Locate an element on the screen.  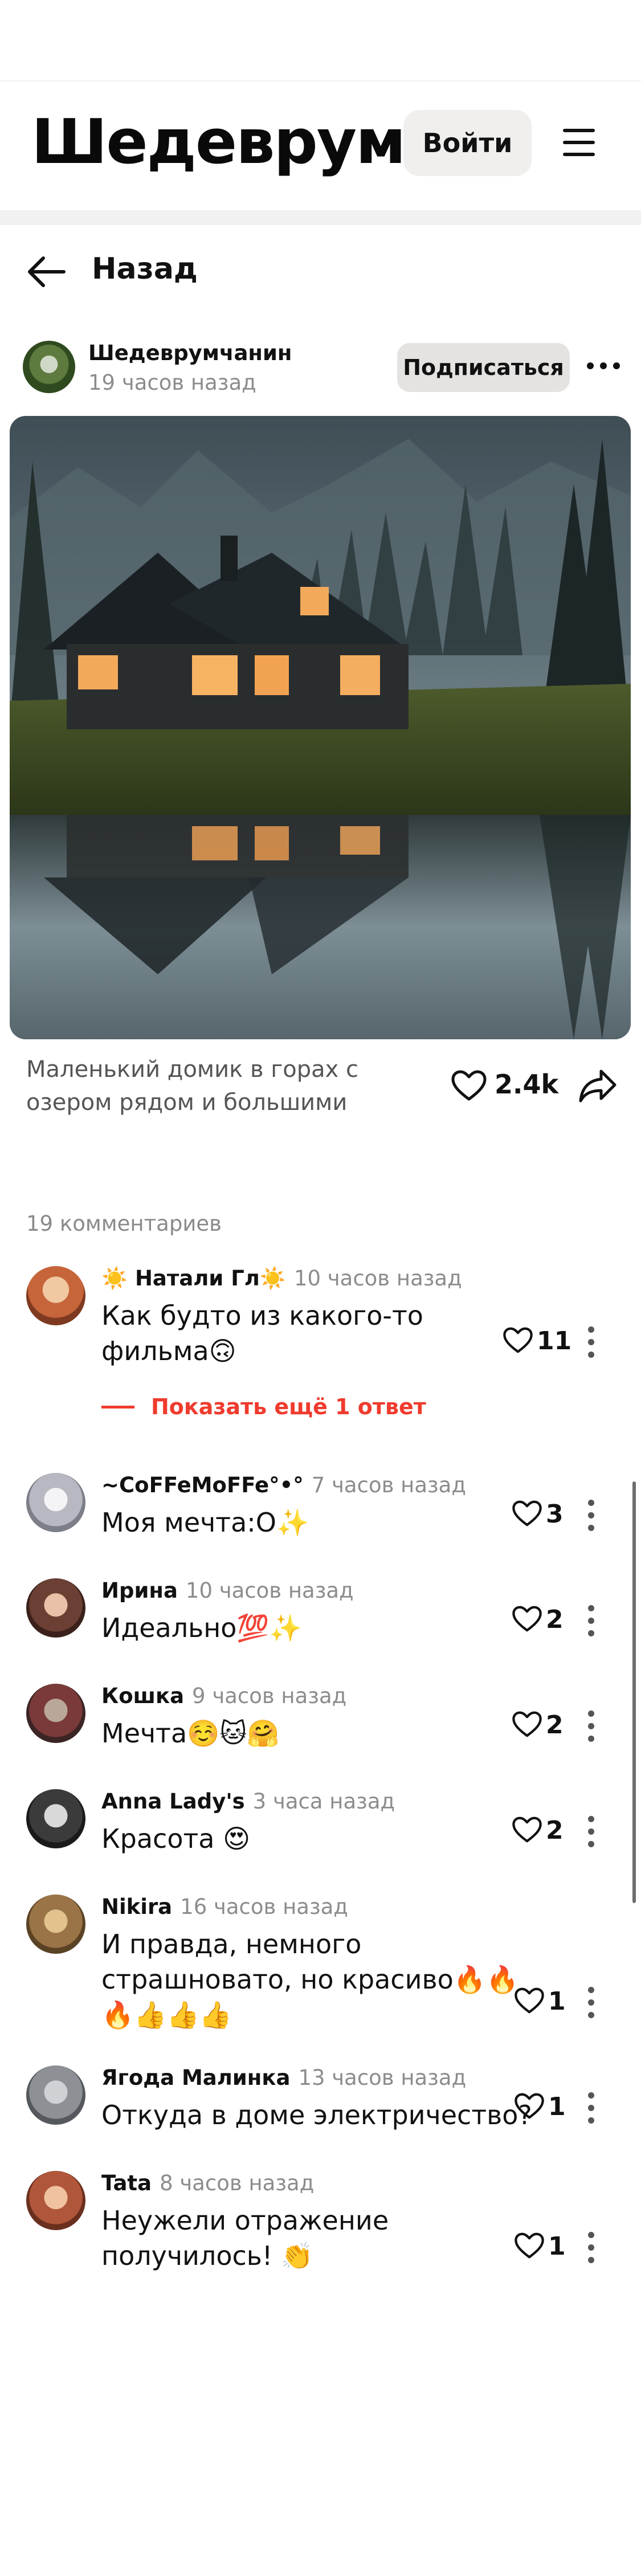
caption-line: озером рядом и большими is located at coordinates (187, 1103).